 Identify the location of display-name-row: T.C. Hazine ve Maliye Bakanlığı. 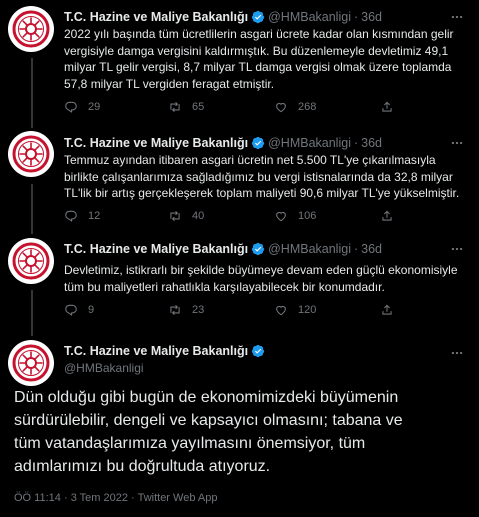
(166, 351).